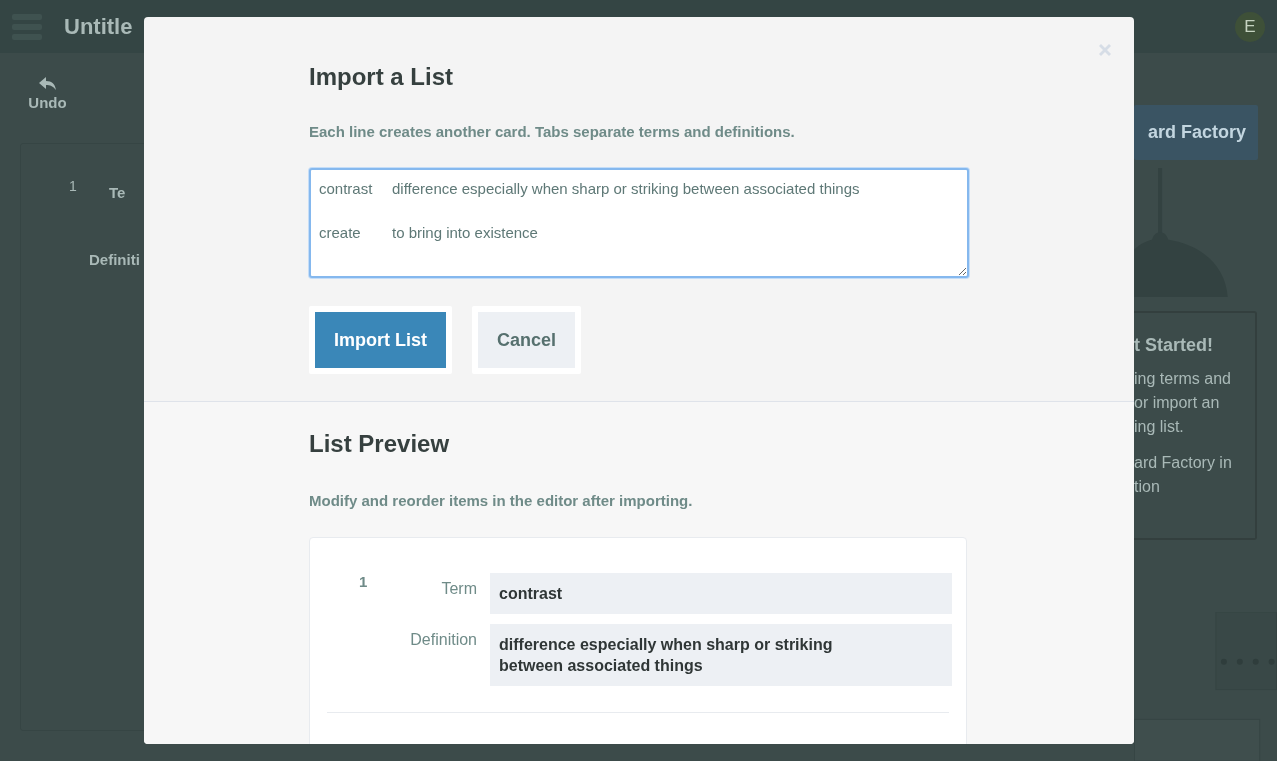  What do you see at coordinates (380, 340) in the screenshot?
I see `import-list-button: Import List` at bounding box center [380, 340].